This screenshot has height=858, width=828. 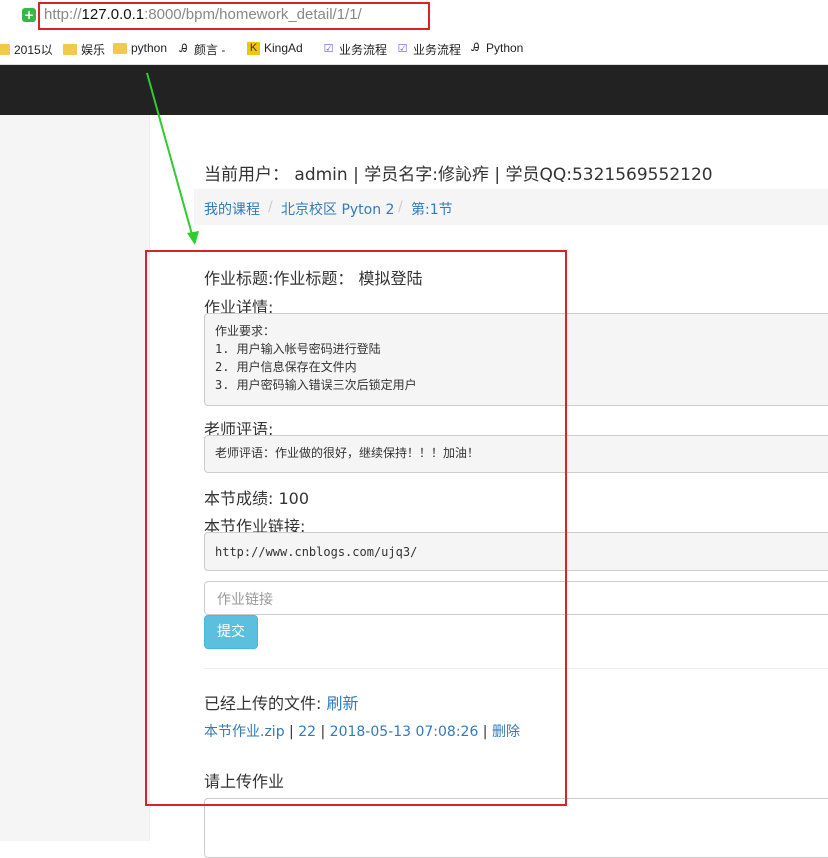 What do you see at coordinates (275, 48) in the screenshot?
I see `bookmark-item: K KingAd` at bounding box center [275, 48].